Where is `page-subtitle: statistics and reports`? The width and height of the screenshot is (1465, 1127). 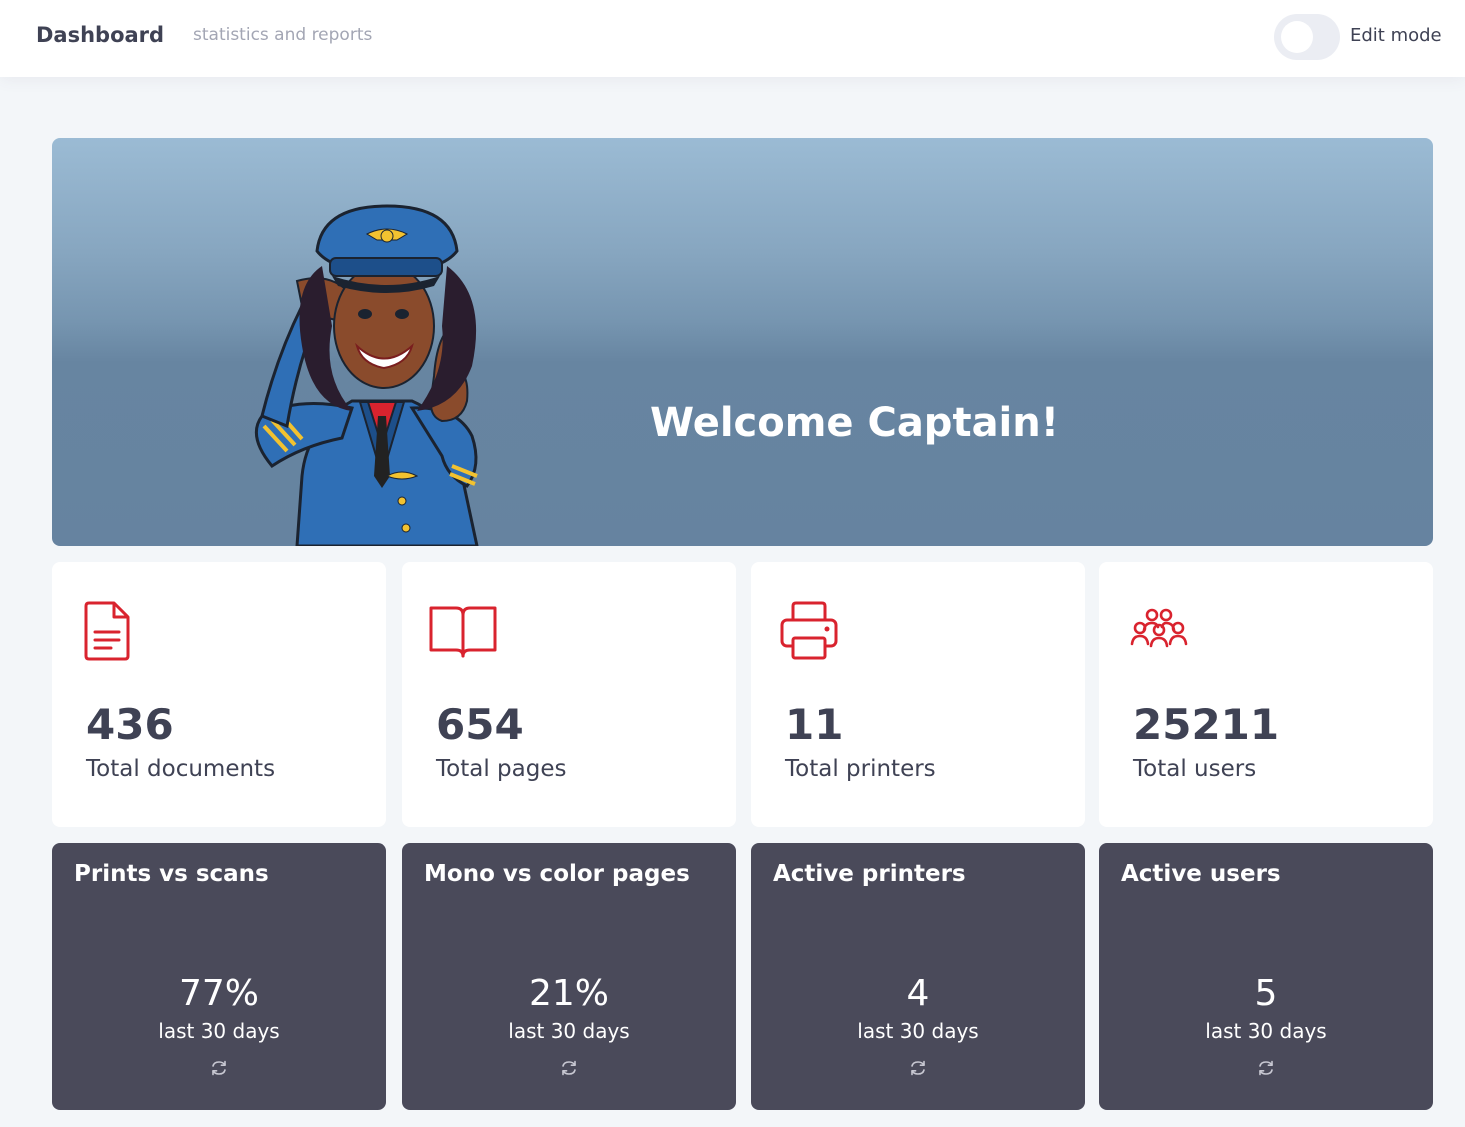 page-subtitle: statistics and reports is located at coordinates (283, 35).